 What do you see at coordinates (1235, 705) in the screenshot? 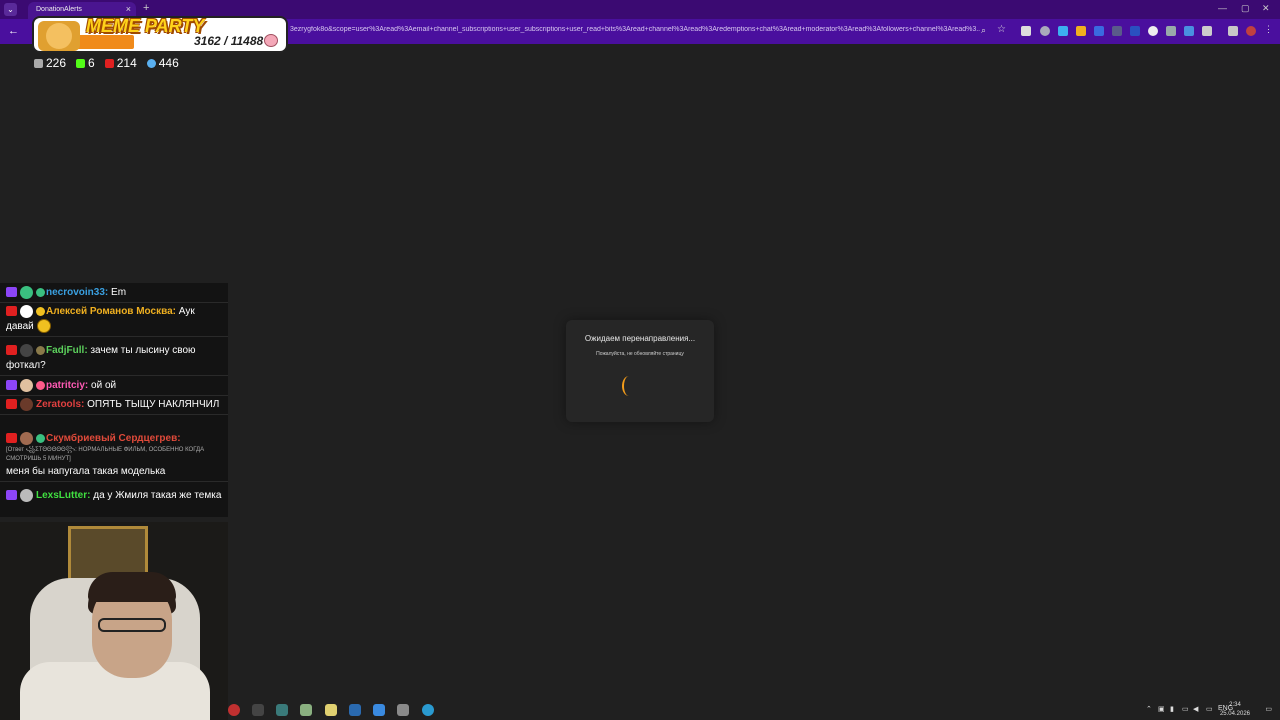
I see `clock-time: 2:34` at bounding box center [1235, 705].